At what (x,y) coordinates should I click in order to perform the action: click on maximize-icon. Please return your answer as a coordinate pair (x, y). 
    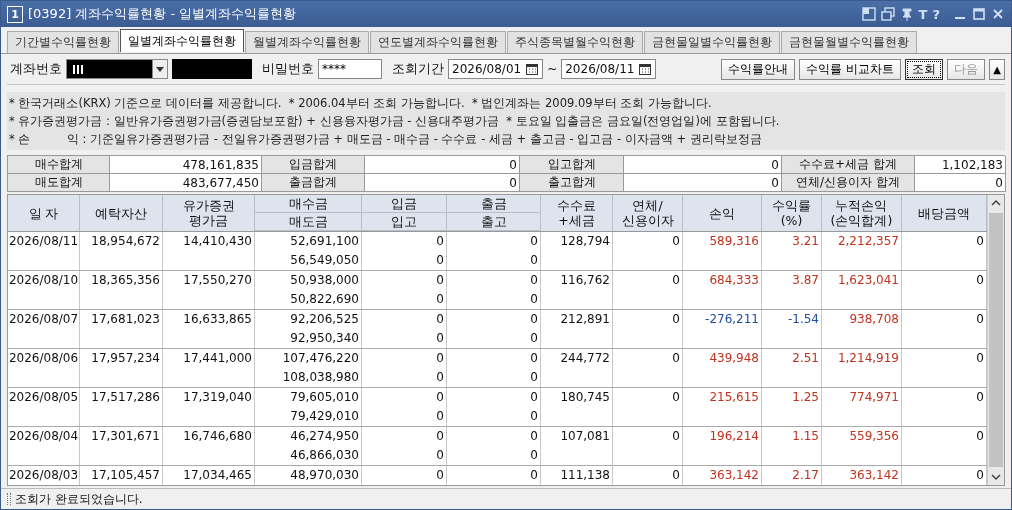
    Looking at the image, I should click on (979, 14).